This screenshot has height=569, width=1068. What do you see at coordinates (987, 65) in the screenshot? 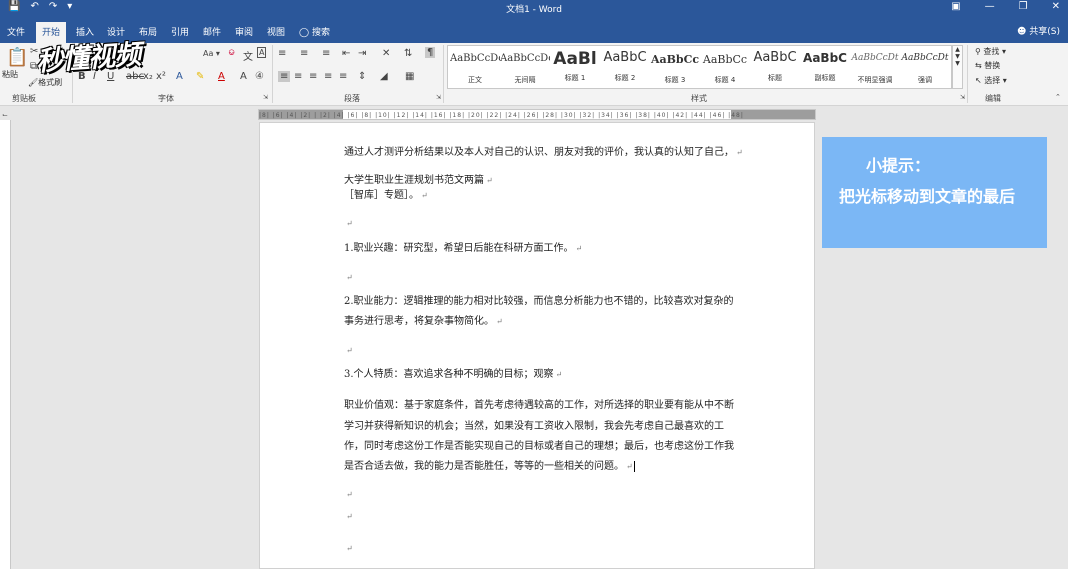
I see `replace-button: ⇆ 替换` at bounding box center [987, 65].